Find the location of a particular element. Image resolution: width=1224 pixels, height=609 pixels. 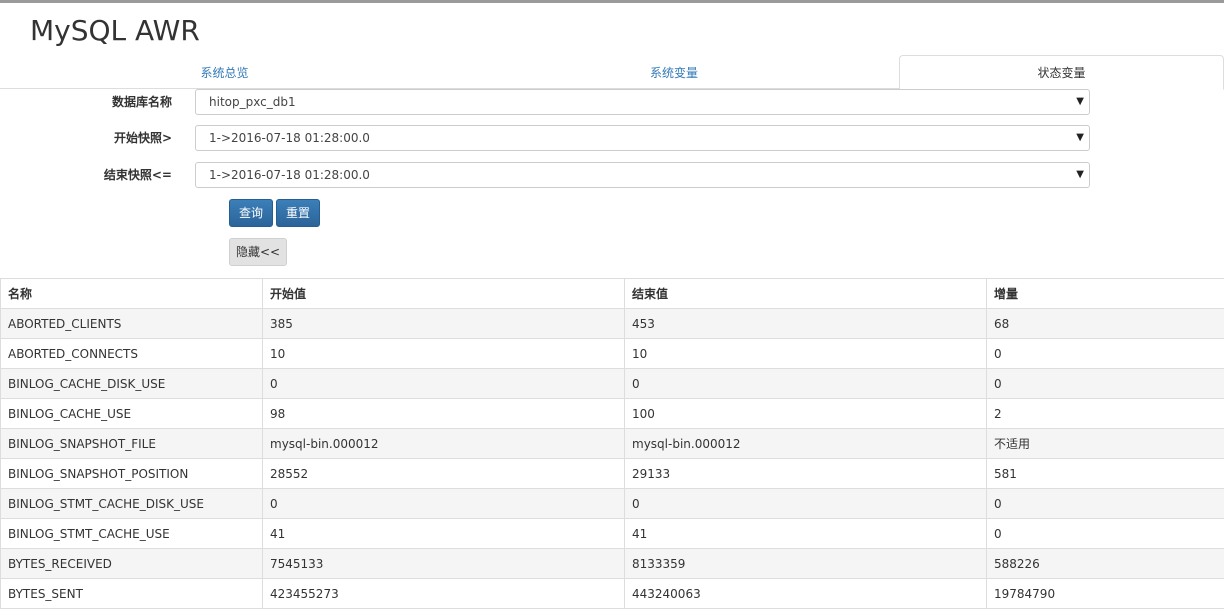

header-name: 名称 is located at coordinates (131, 293).